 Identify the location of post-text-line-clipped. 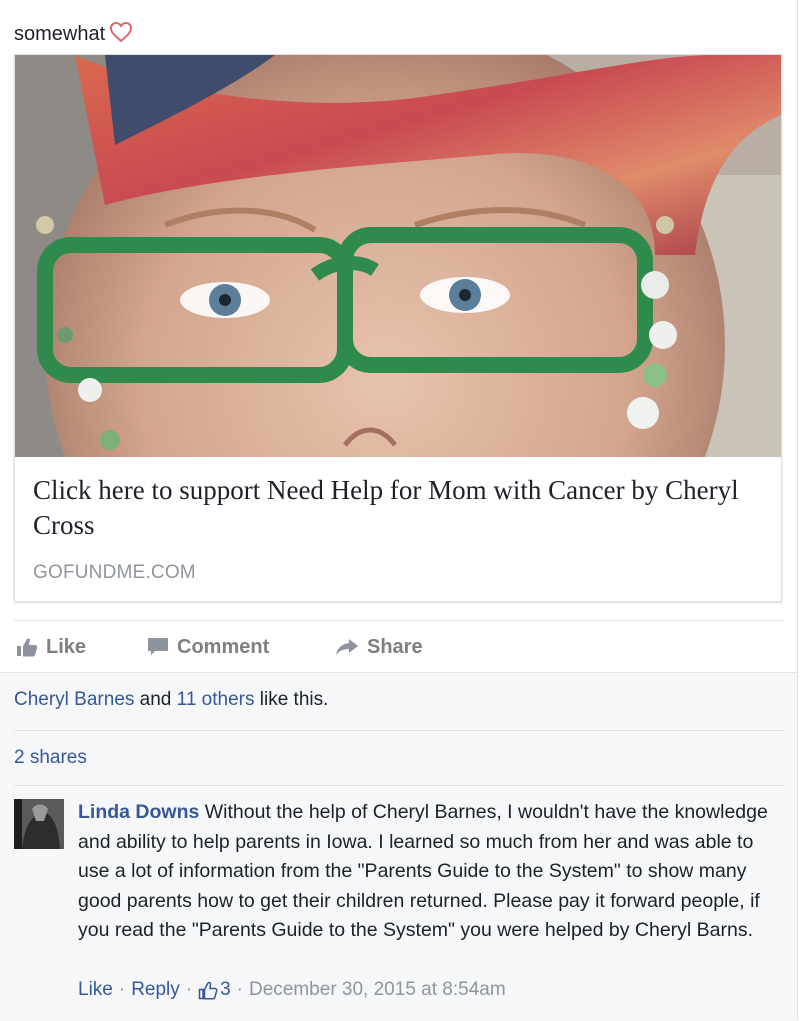
(399, 9).